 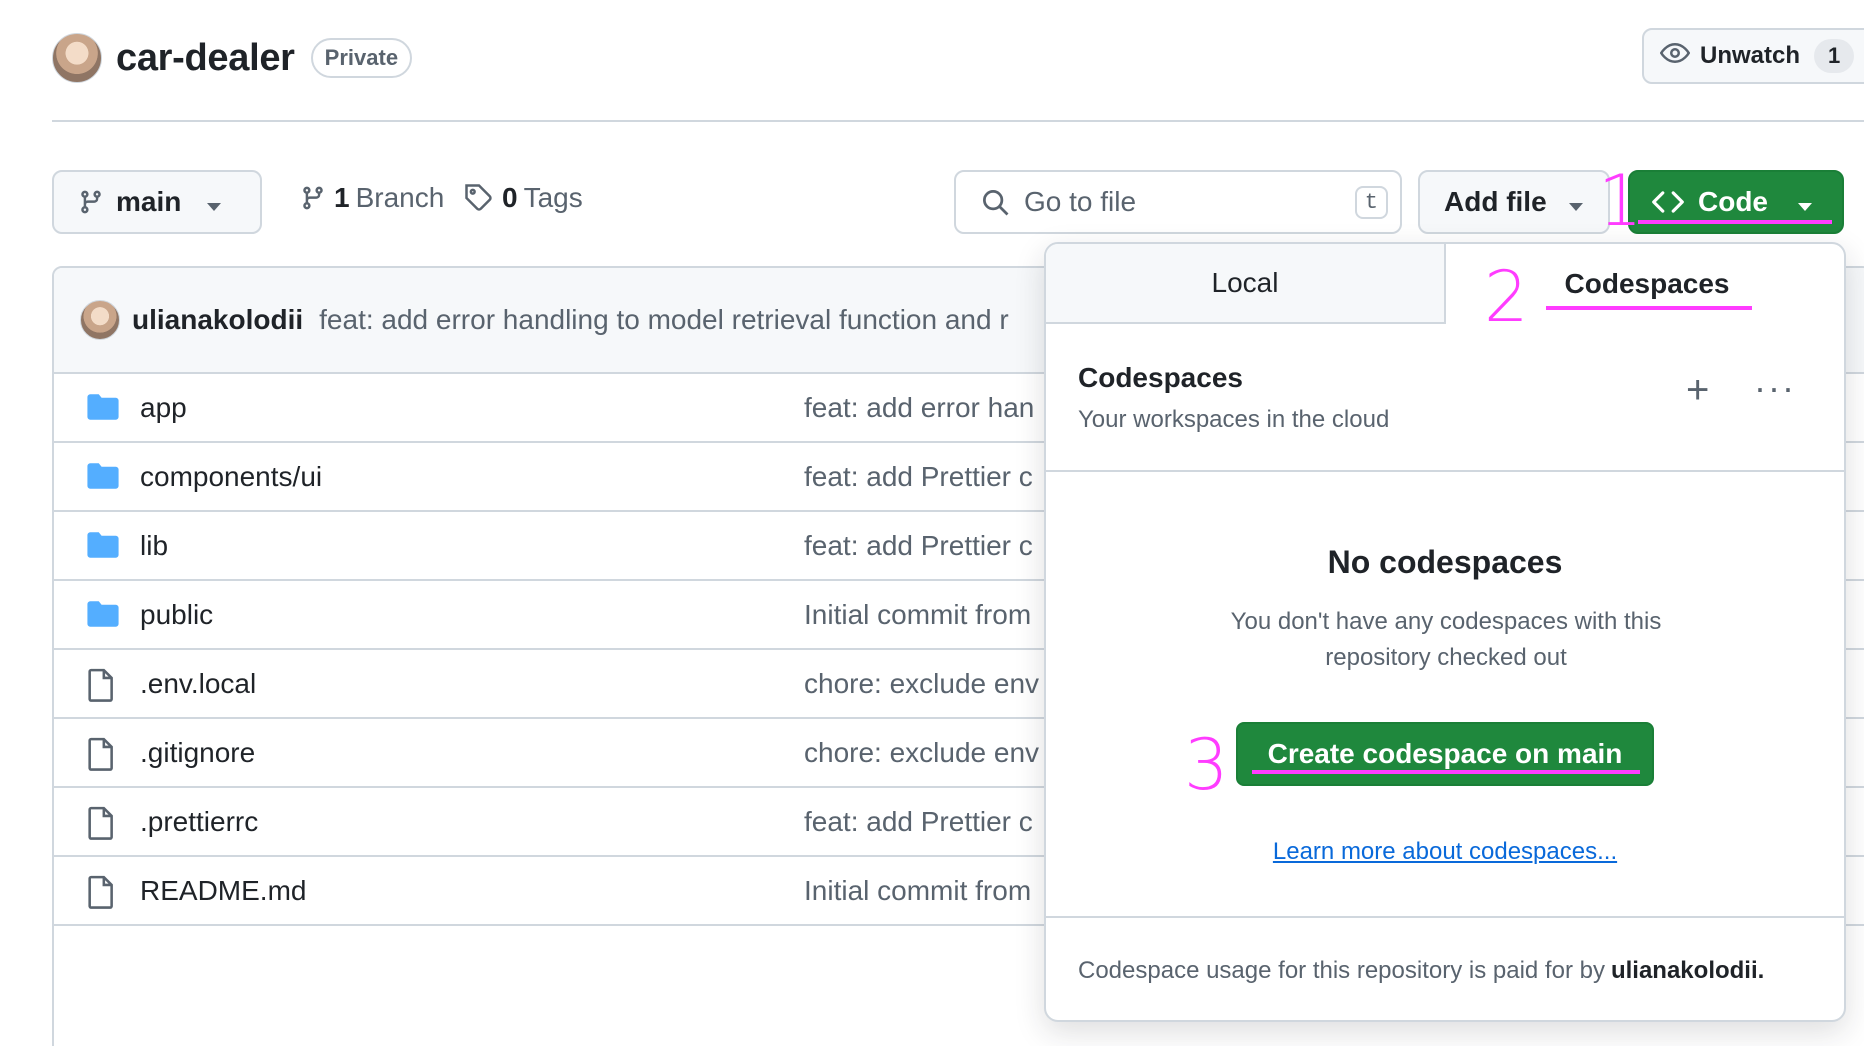 What do you see at coordinates (1160, 377) in the screenshot?
I see `codespaces-title: Codespaces` at bounding box center [1160, 377].